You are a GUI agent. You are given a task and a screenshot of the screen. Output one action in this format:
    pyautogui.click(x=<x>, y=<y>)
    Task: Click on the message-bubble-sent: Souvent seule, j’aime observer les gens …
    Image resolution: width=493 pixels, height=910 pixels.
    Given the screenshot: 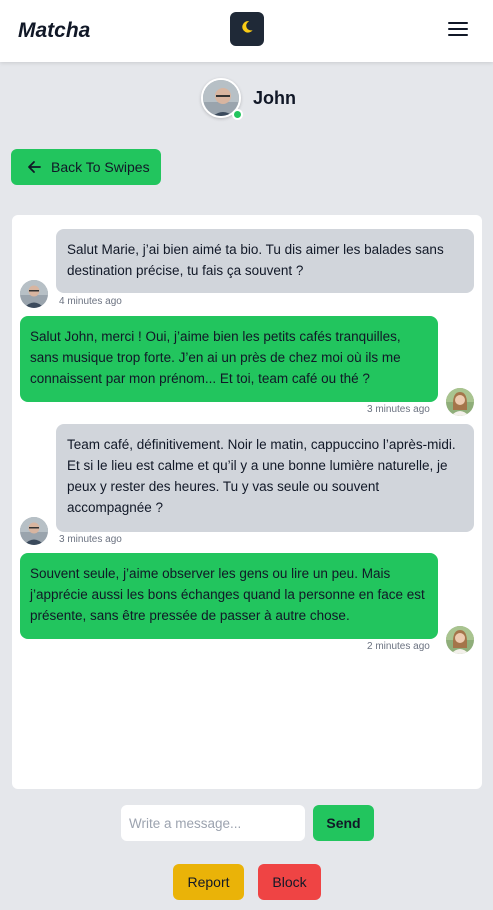 What is the action you would take?
    pyautogui.click(x=229, y=596)
    